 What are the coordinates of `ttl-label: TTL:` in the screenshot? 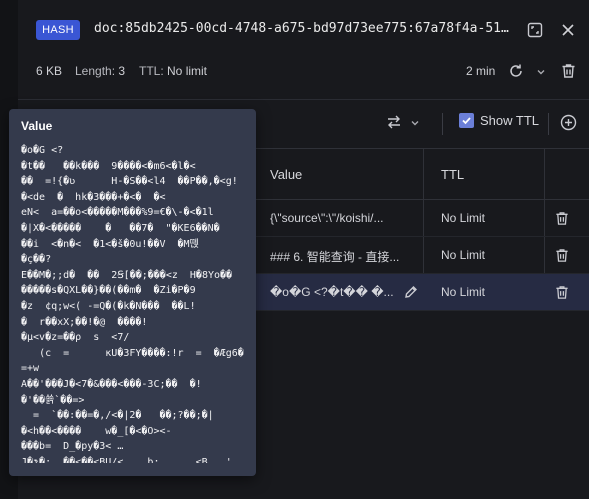 It's located at (151, 71).